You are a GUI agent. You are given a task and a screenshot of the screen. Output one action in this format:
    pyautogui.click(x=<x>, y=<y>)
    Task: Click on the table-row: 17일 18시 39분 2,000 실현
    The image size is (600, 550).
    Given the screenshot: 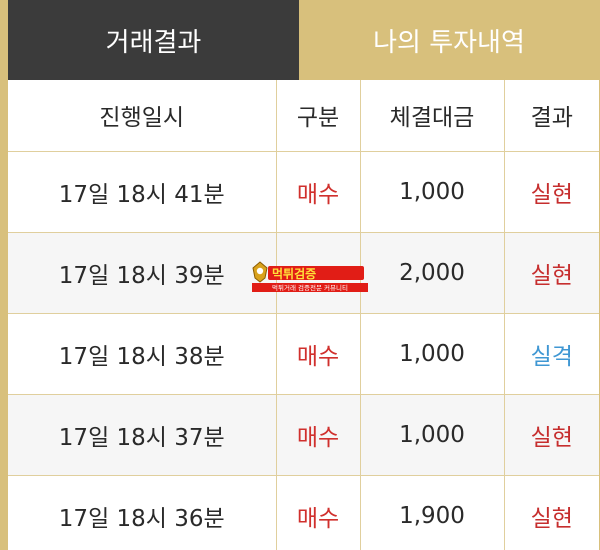 What is the action you would take?
    pyautogui.click(x=303, y=273)
    